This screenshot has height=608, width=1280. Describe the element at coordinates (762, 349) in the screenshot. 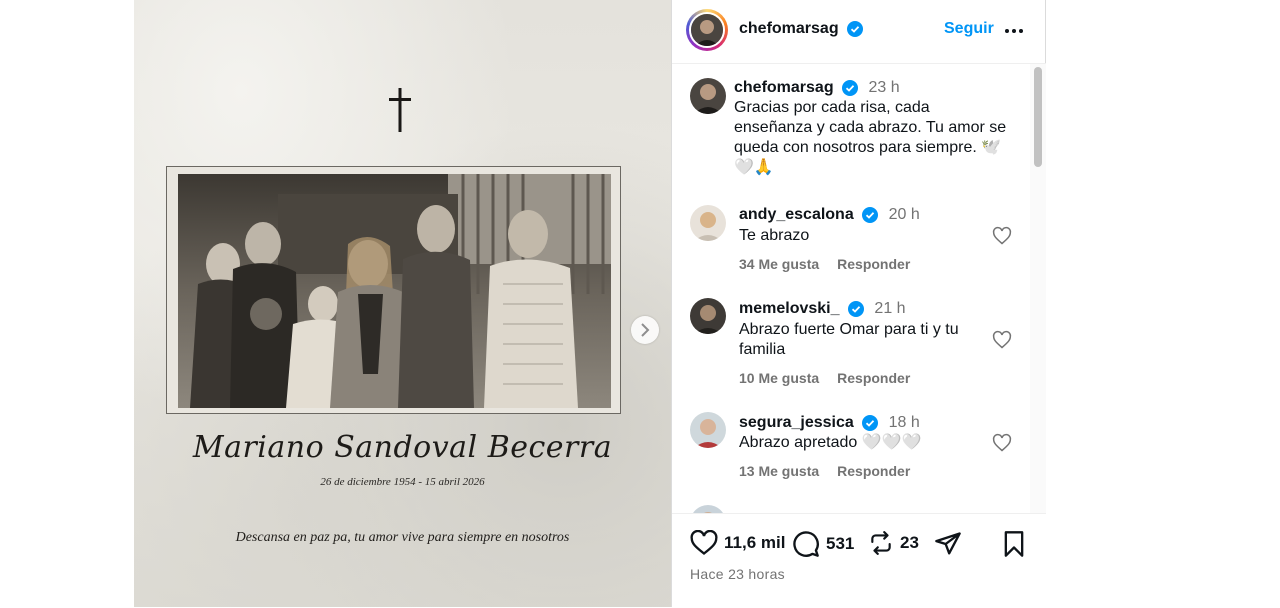

I see `comment-line: familia` at that location.